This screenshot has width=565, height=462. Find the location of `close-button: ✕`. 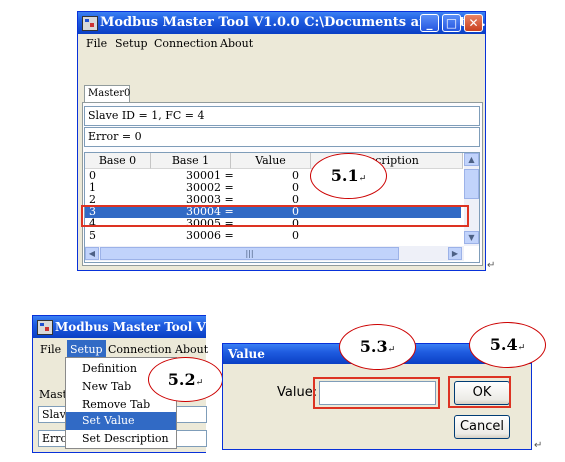

close-button: ✕ is located at coordinates (473, 23).